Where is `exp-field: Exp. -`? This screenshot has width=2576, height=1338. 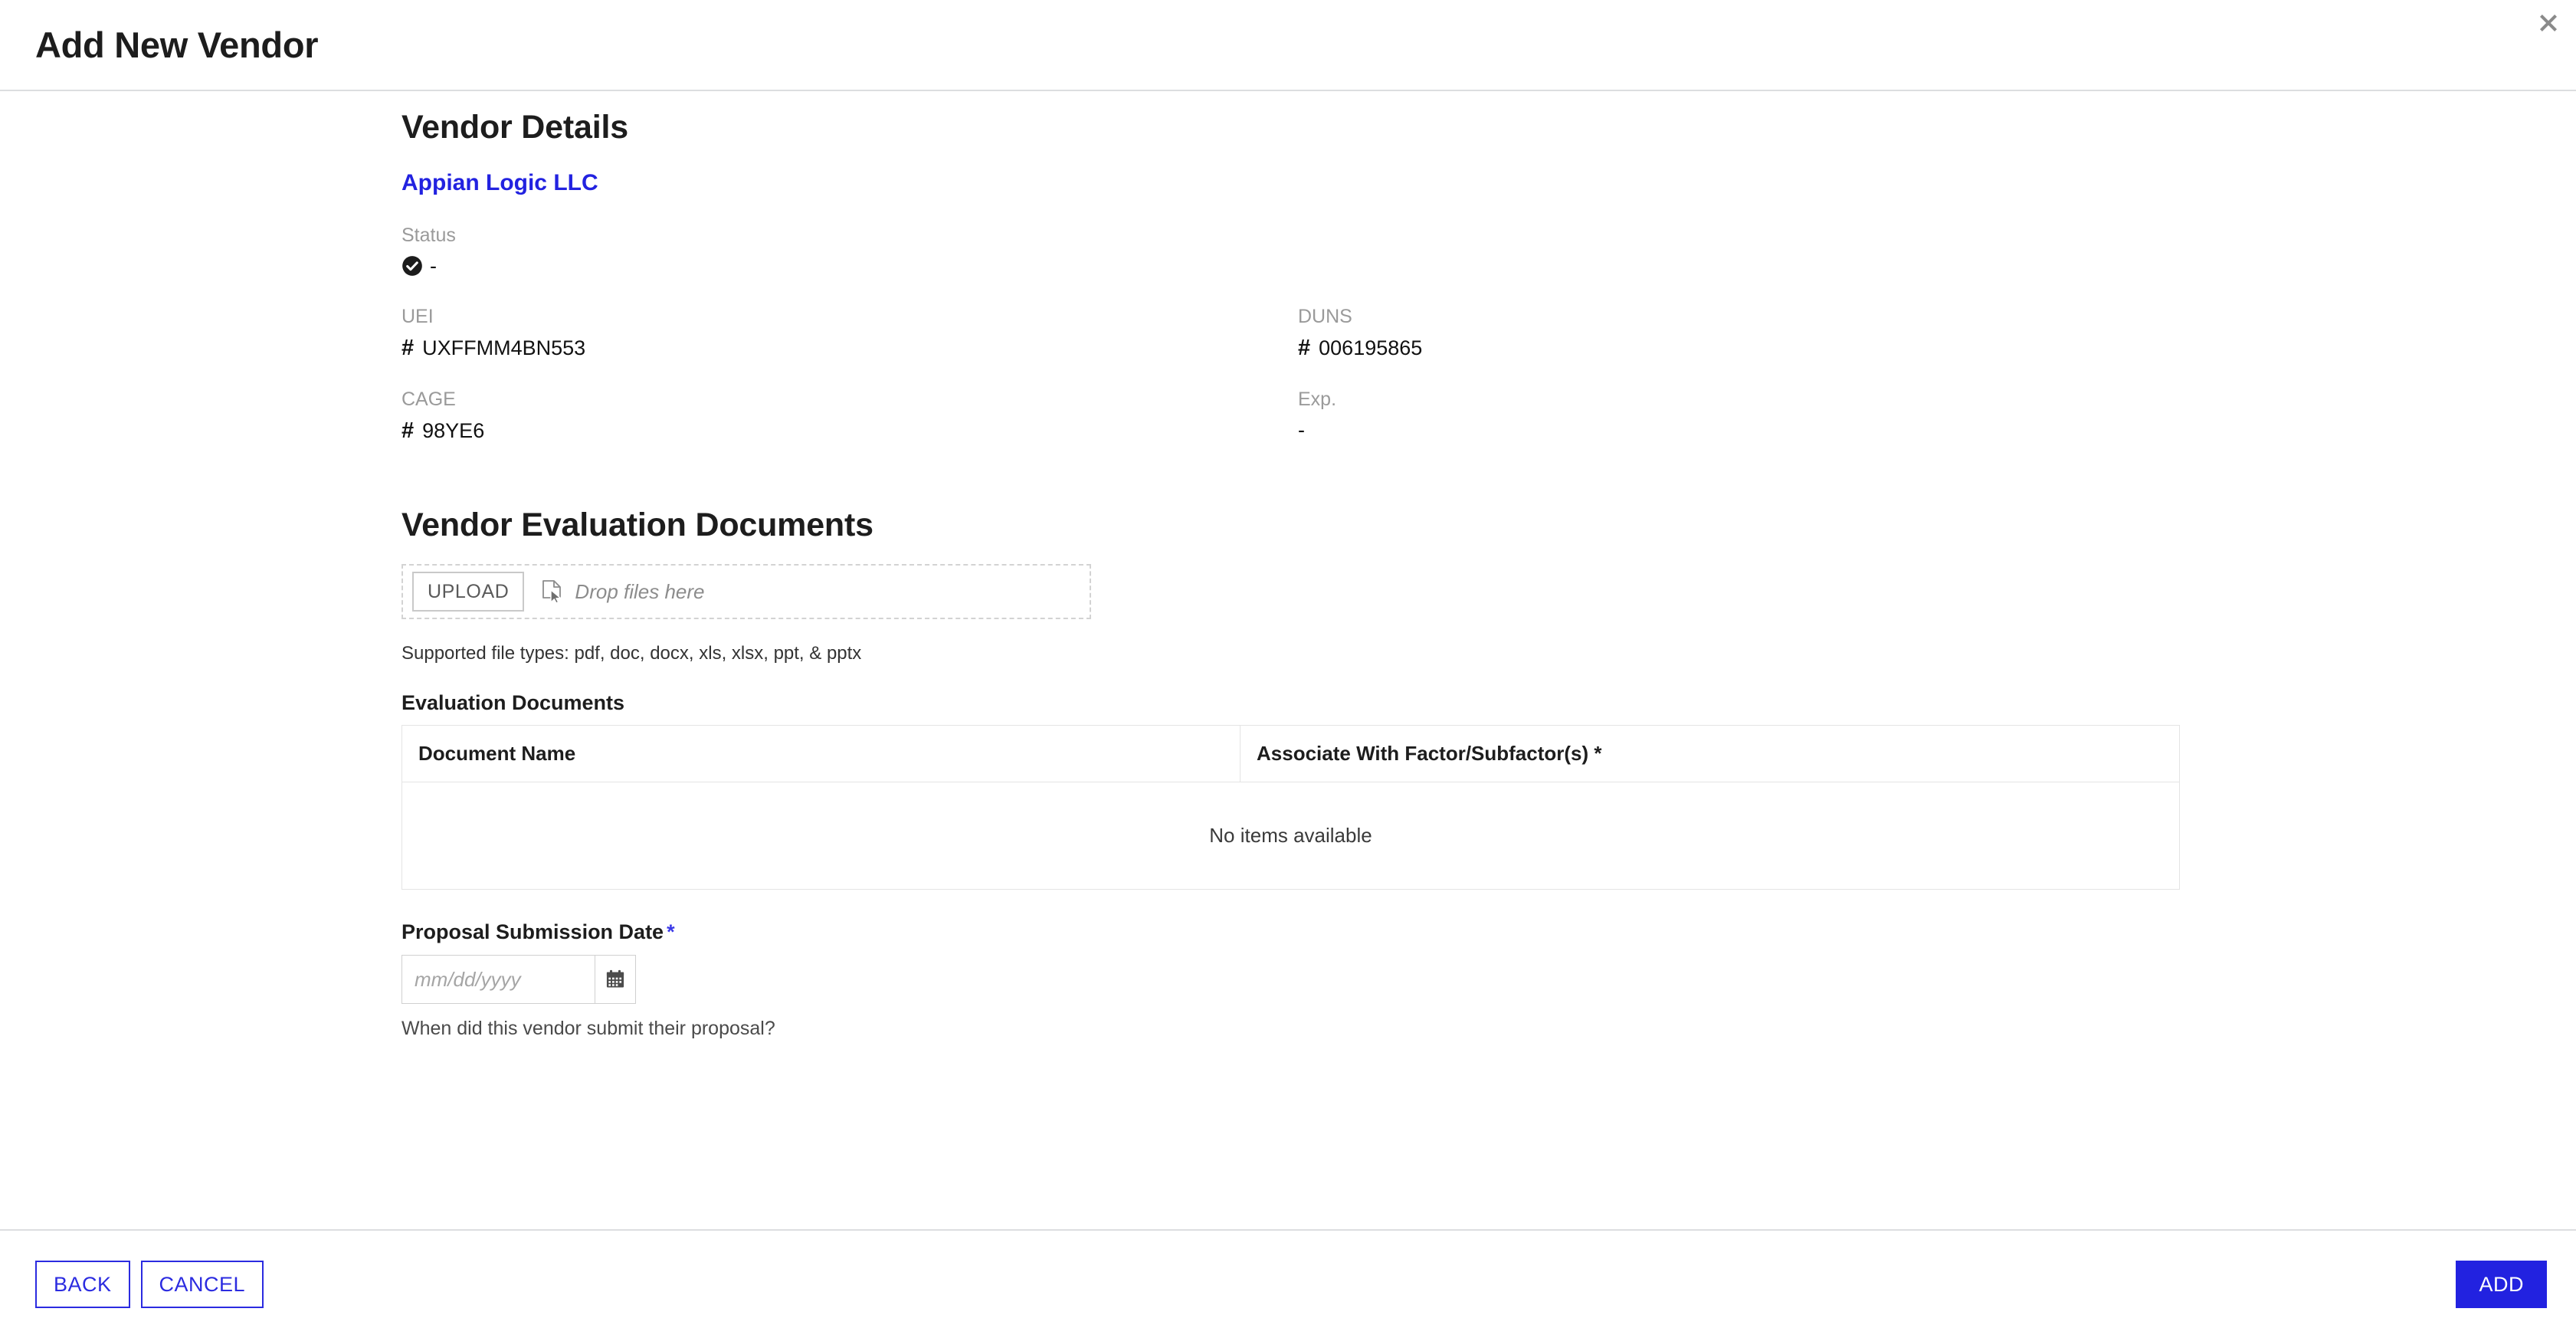 exp-field: Exp. - is located at coordinates (1738, 416).